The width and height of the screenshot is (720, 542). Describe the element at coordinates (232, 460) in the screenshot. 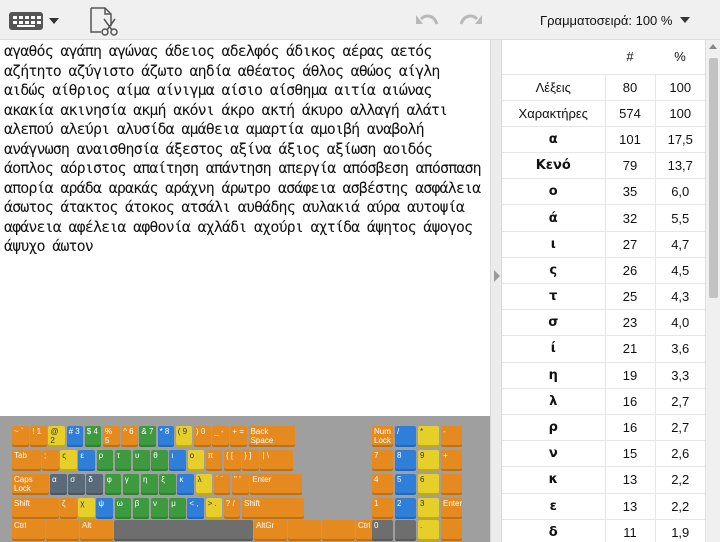

I see `keyboard-key: { [` at that location.